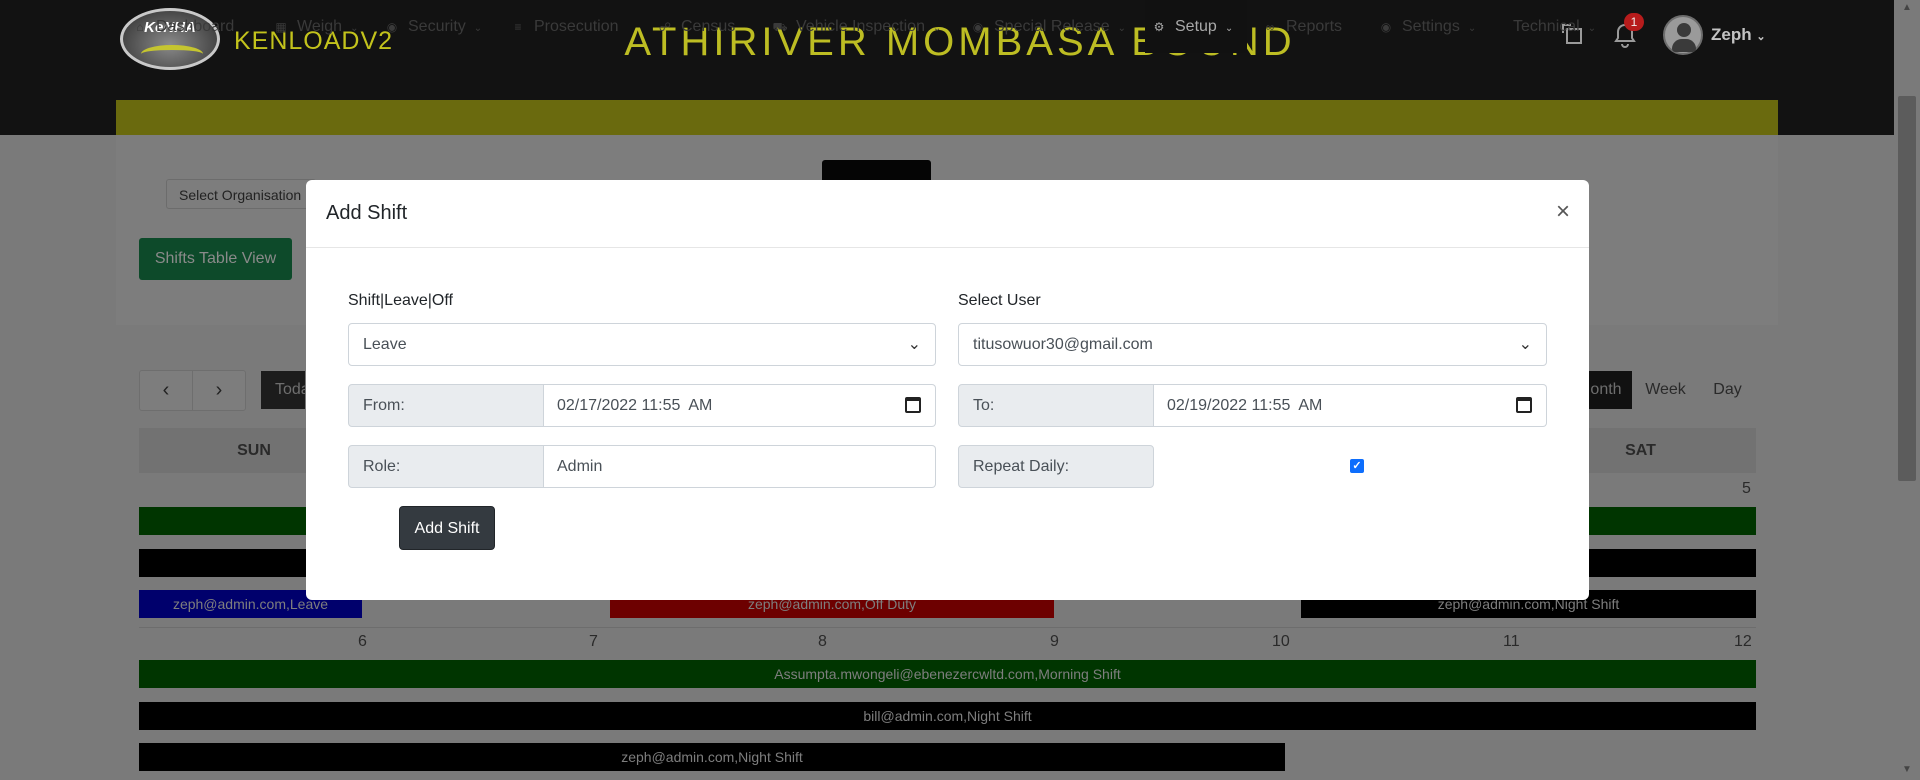  What do you see at coordinates (642, 344) in the screenshot?
I see `shift-type-select: Leave ⌄` at bounding box center [642, 344].